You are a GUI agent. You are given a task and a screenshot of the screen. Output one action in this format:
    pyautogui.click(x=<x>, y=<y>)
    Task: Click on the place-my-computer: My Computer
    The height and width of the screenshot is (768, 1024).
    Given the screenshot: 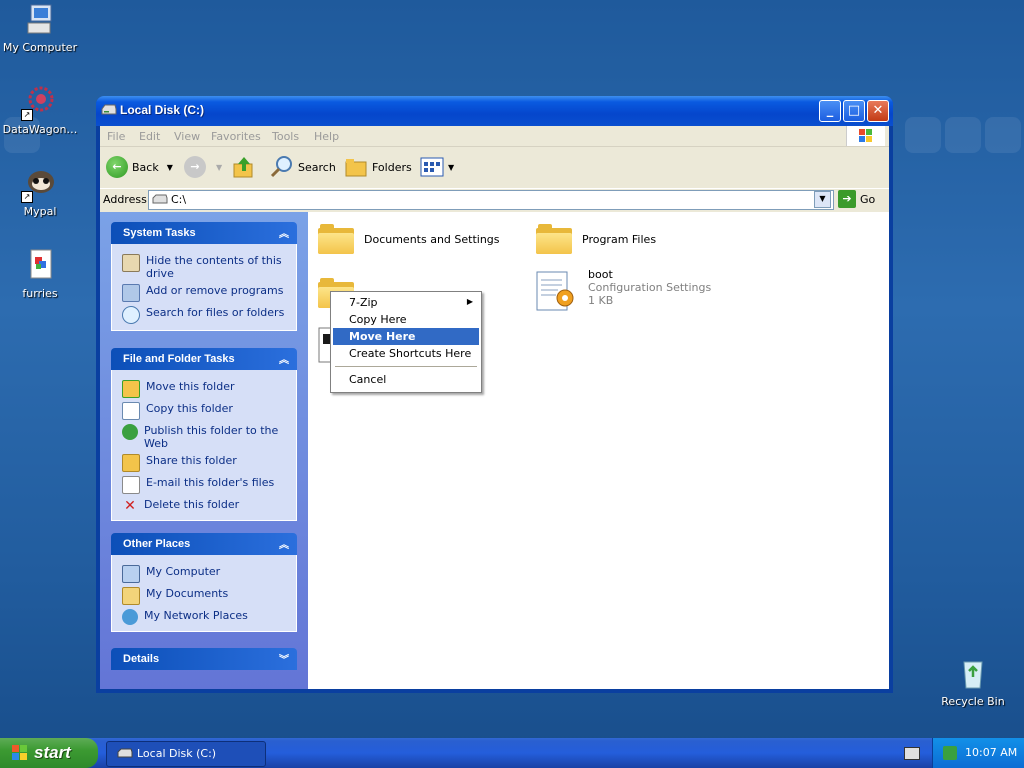 What is the action you would take?
    pyautogui.click(x=204, y=574)
    